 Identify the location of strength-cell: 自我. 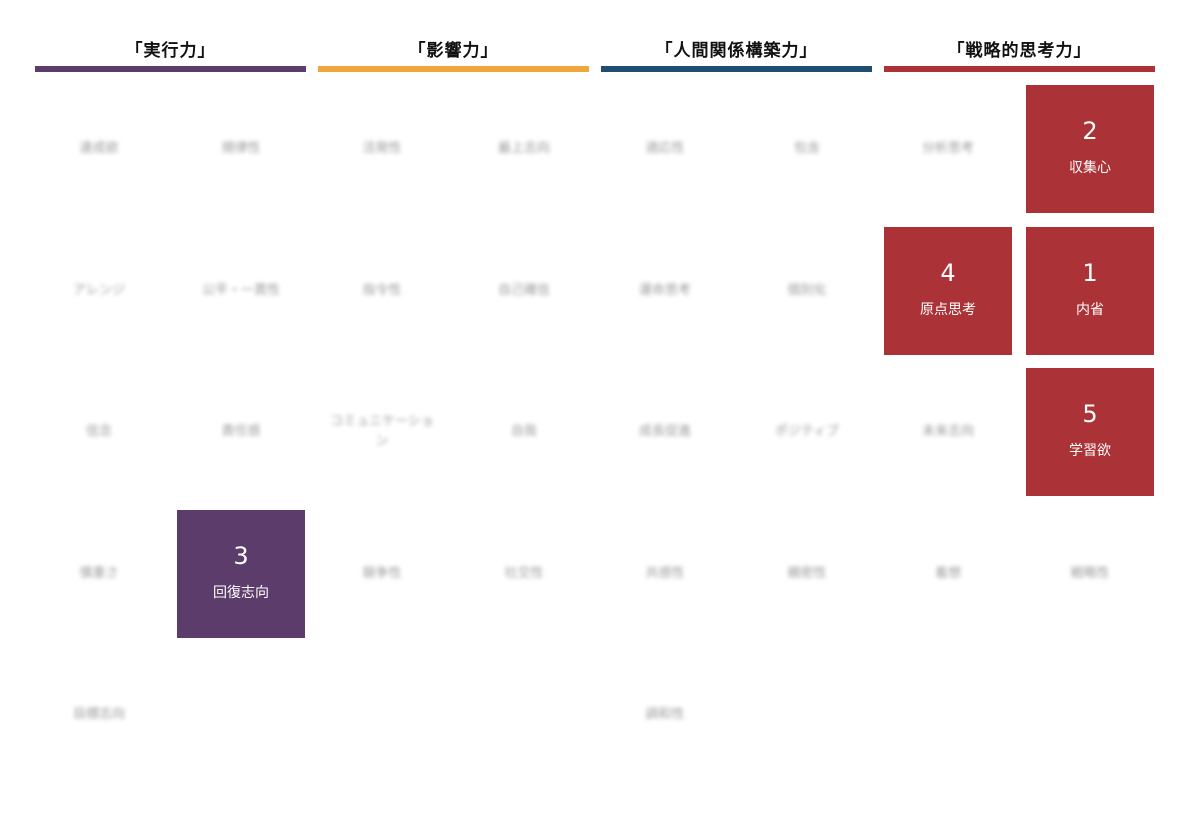
(524, 432).